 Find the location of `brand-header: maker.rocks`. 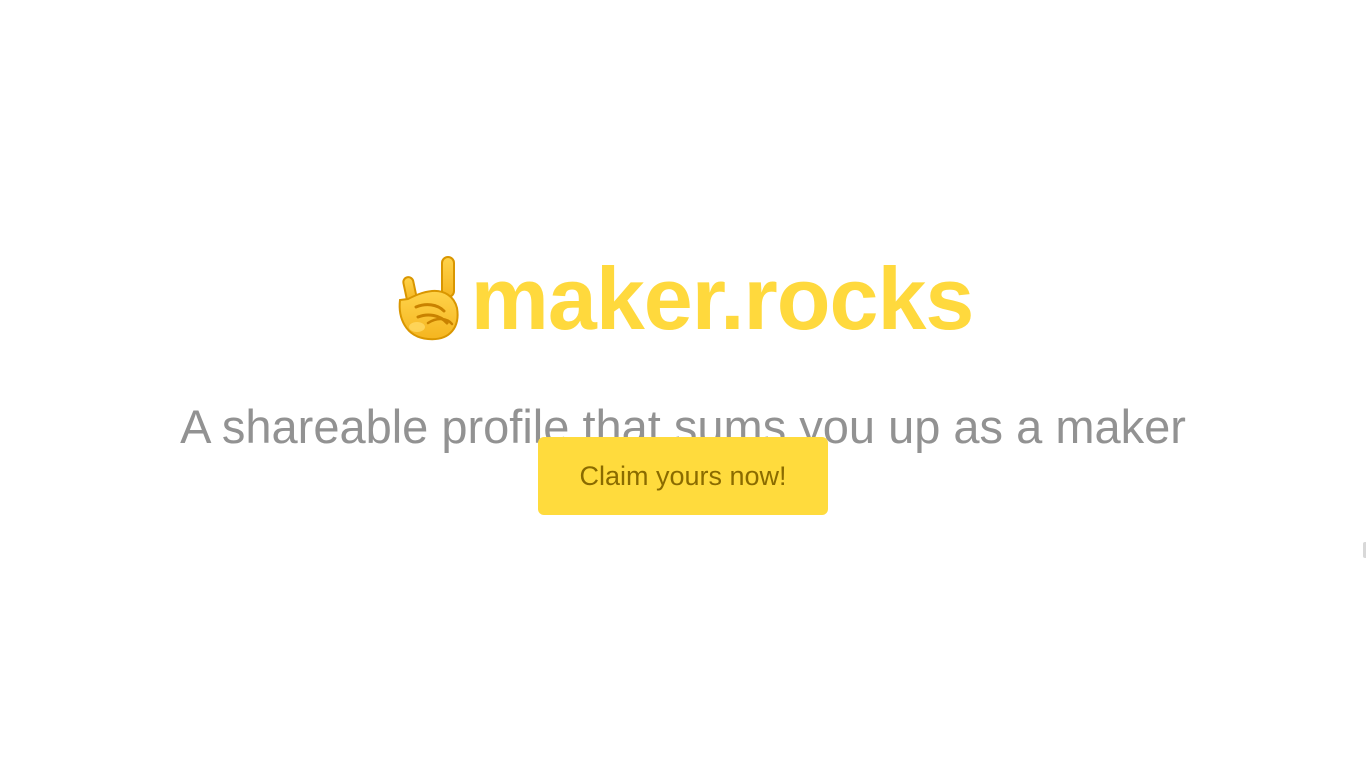

brand-header: maker.rocks is located at coordinates (683, 299).